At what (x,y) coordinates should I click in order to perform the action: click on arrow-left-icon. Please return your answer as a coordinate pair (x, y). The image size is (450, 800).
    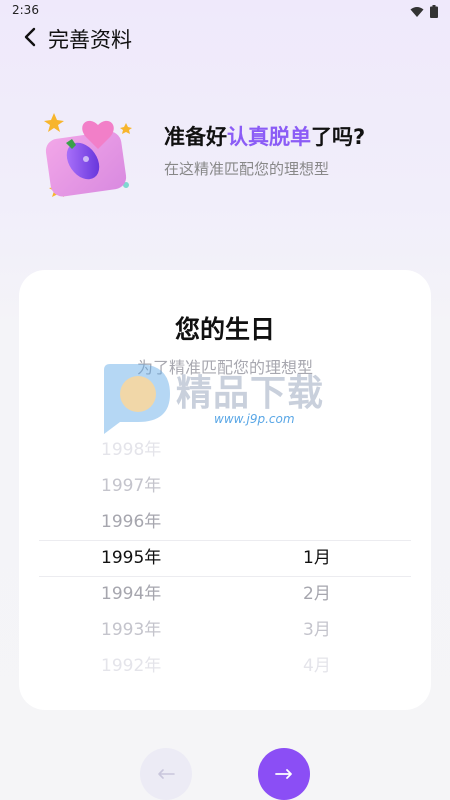
    Looking at the image, I should click on (166, 774).